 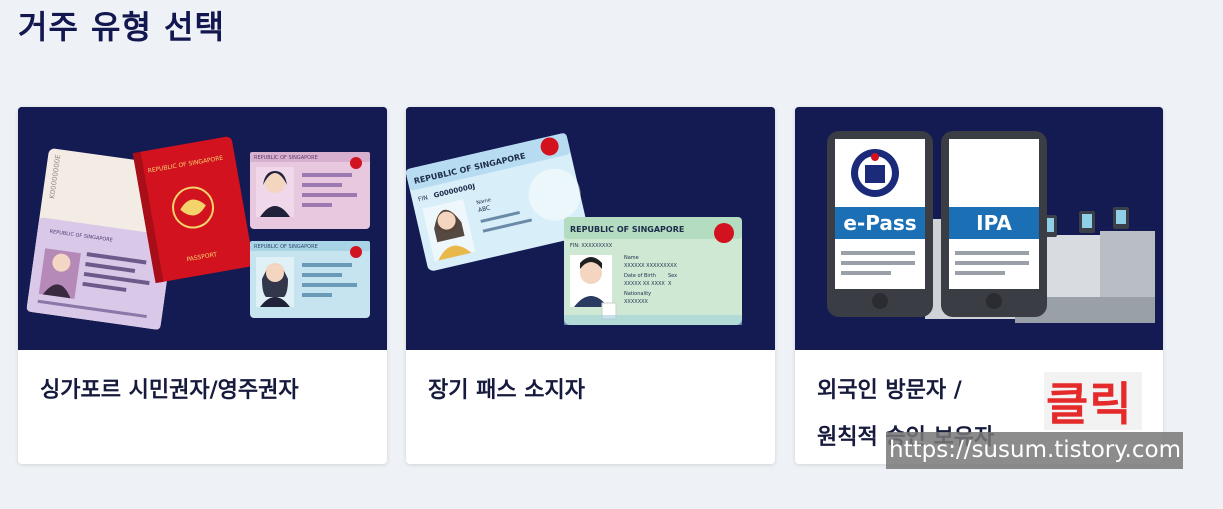 What do you see at coordinates (169, 390) in the screenshot?
I see `card-label-citizen-pr: 싱가포르 시민권자/영주권자` at bounding box center [169, 390].